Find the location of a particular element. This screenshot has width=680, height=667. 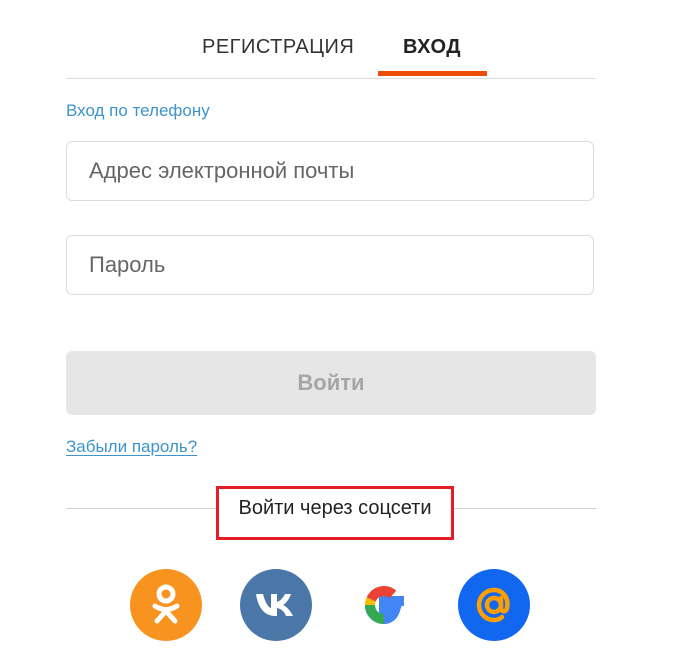

active-tab-indicator is located at coordinates (432, 73).